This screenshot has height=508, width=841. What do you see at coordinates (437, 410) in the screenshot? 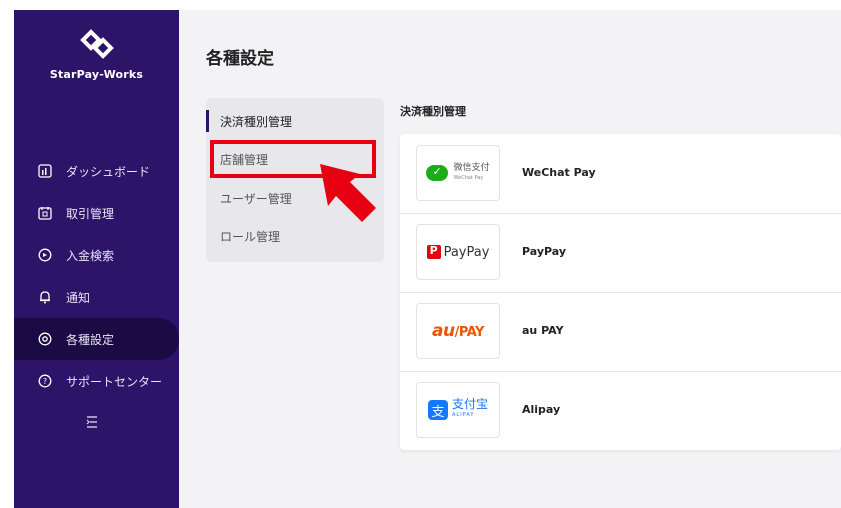
I see `alipay-icon: 支` at bounding box center [437, 410].